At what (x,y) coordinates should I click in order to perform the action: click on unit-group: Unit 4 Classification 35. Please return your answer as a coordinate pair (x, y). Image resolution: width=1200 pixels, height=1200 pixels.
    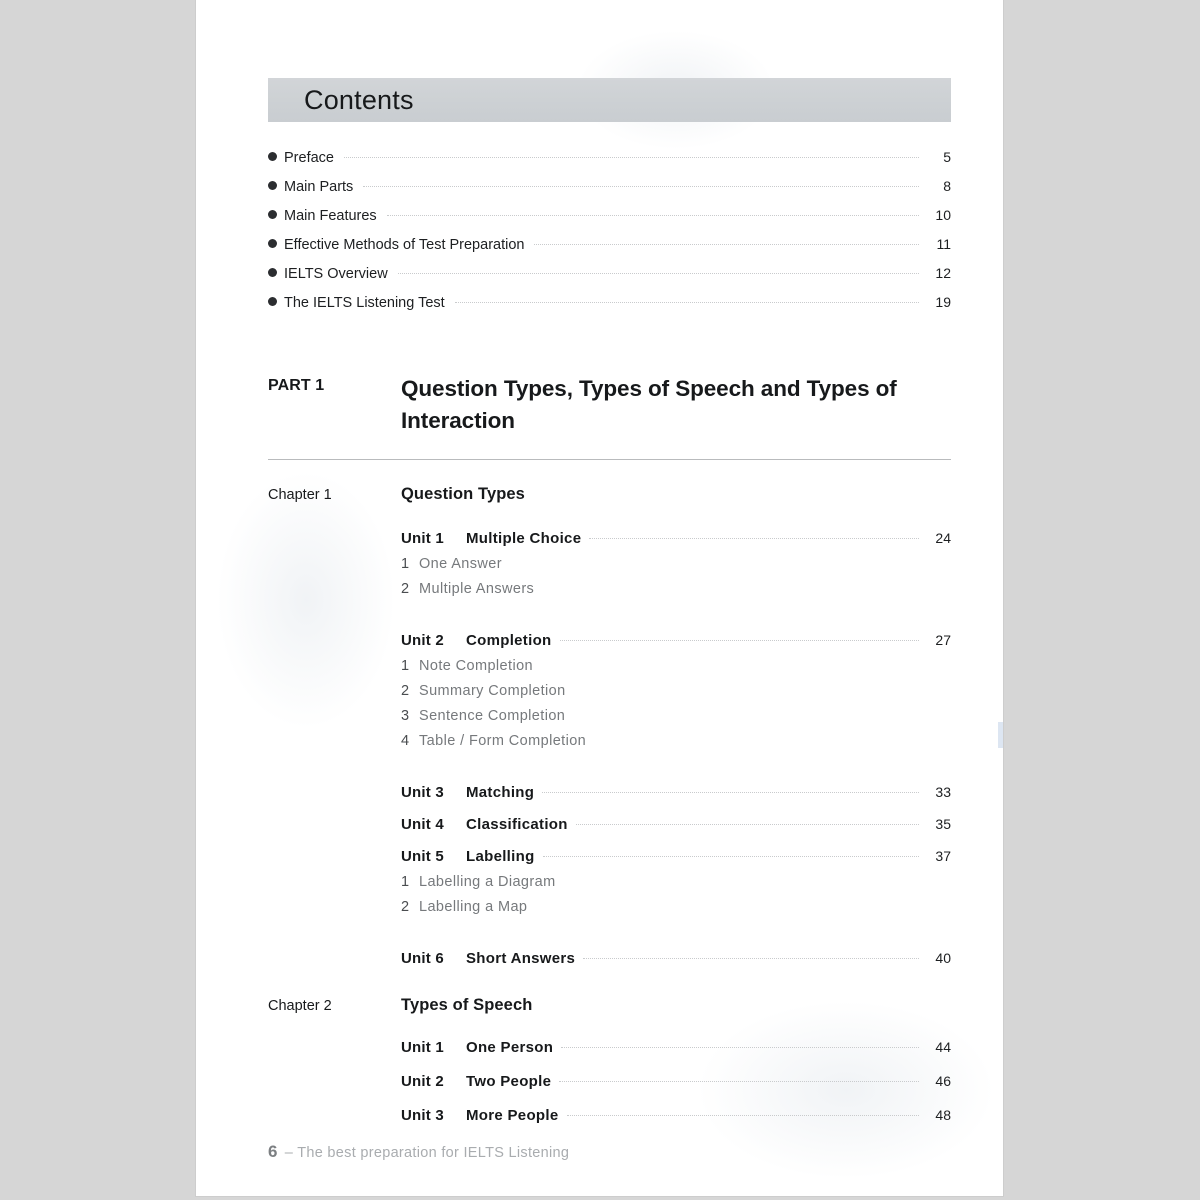
    Looking at the image, I should click on (676, 824).